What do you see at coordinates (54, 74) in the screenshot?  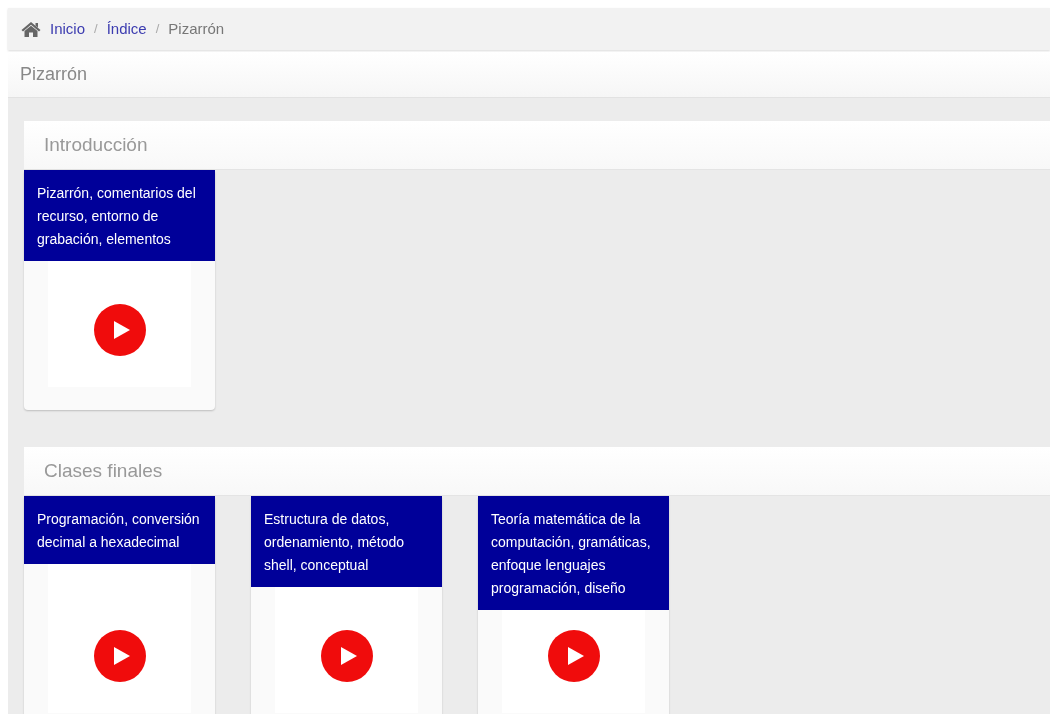 I see `page-title: Pizarrón` at bounding box center [54, 74].